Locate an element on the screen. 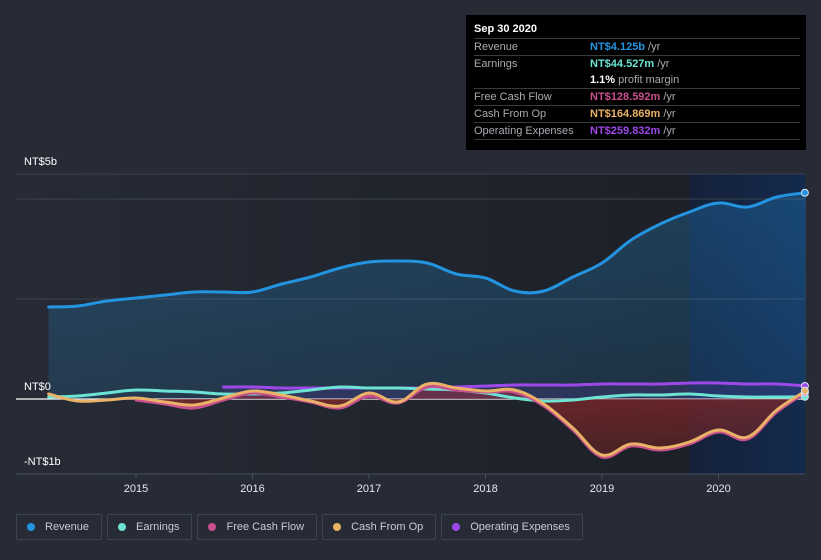 This screenshot has height=560, width=821. profit-margin-value: 1.1% is located at coordinates (603, 80).